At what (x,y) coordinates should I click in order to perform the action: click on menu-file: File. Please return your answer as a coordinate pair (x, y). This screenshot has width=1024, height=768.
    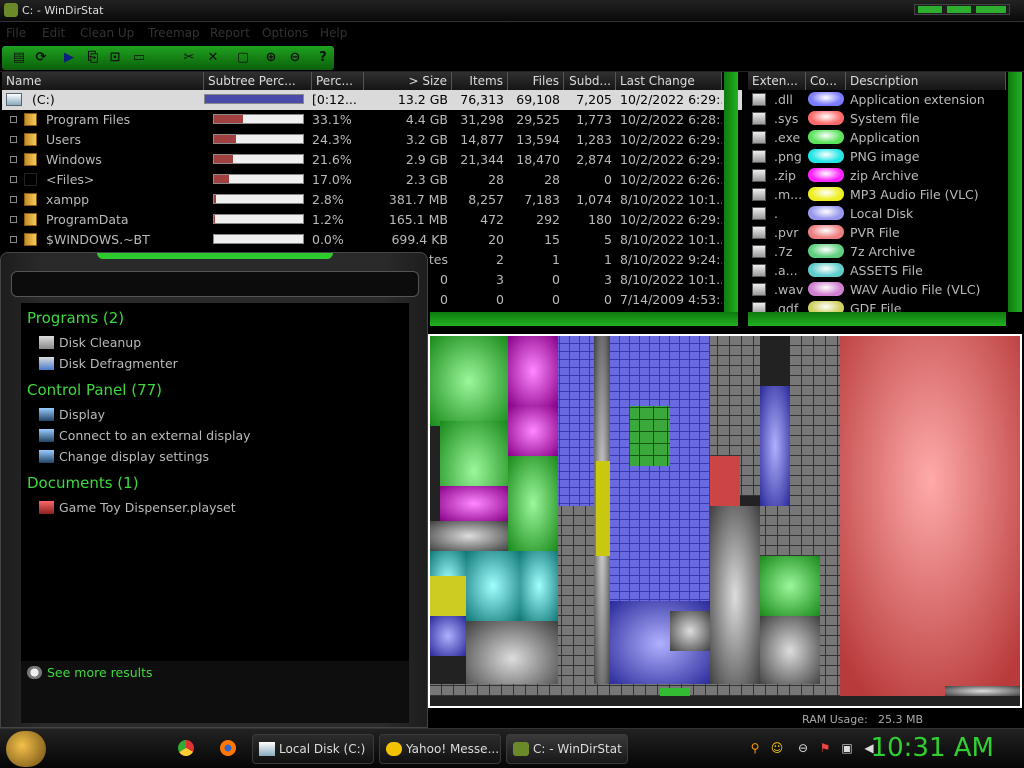
    Looking at the image, I should click on (16, 33).